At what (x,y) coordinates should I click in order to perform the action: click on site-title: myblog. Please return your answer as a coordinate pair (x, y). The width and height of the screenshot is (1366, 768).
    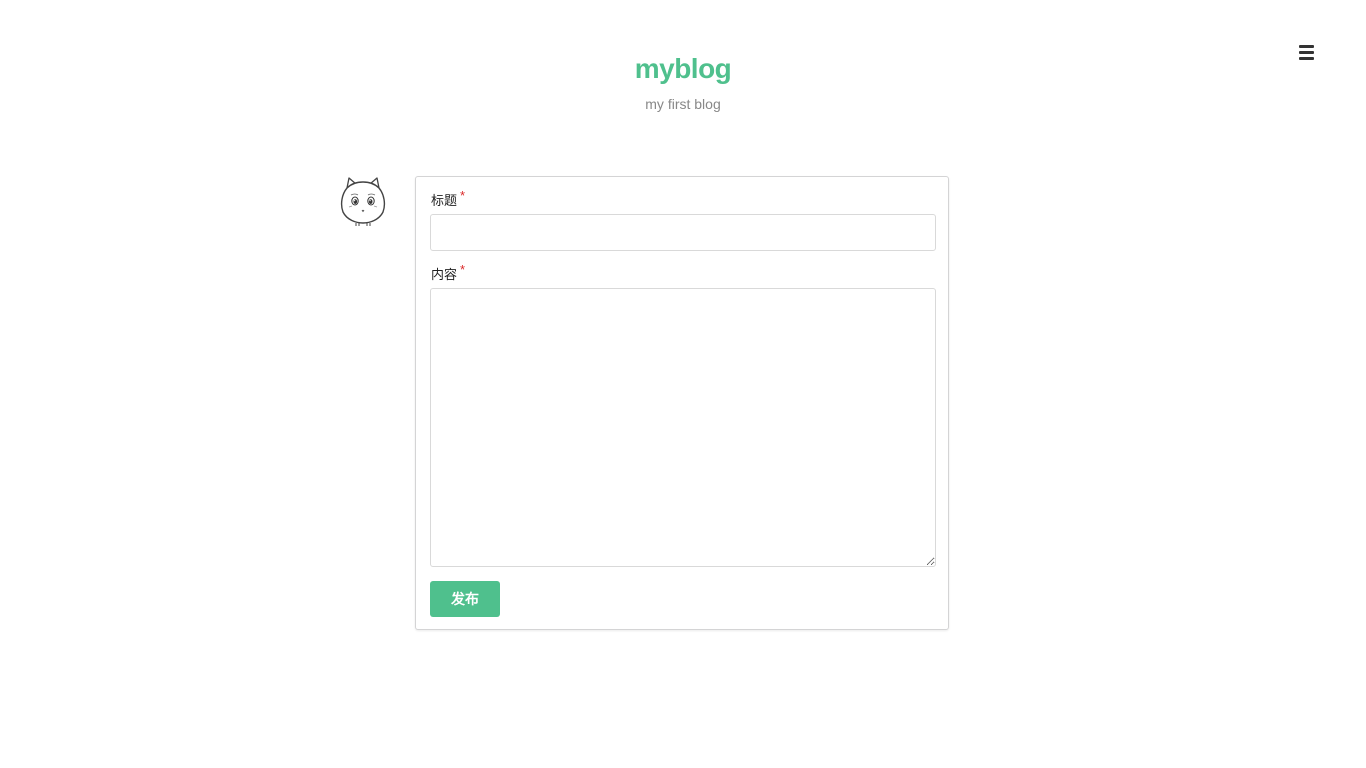
    Looking at the image, I should click on (683, 69).